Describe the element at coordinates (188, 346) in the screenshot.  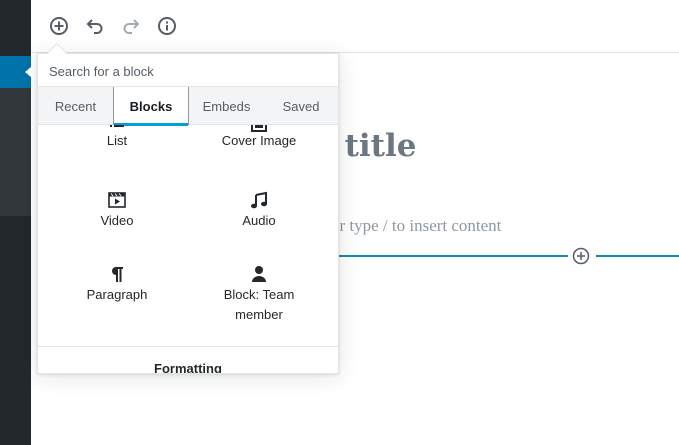
I see `section-divider` at that location.